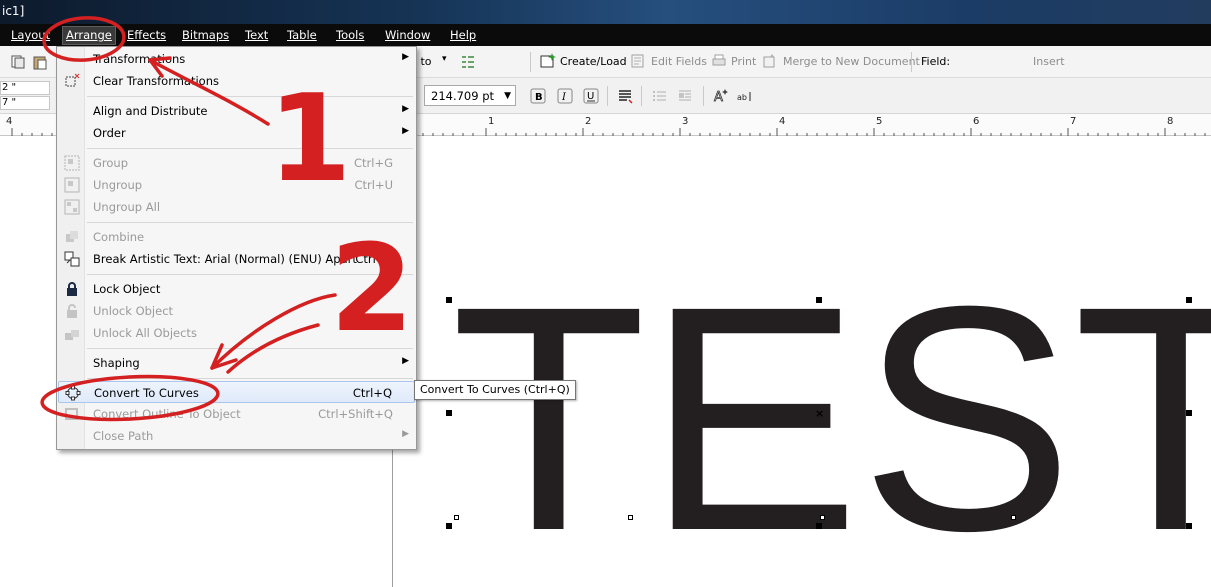  I want to click on menu-item-label: Convert Outline To Object, so click(167, 414).